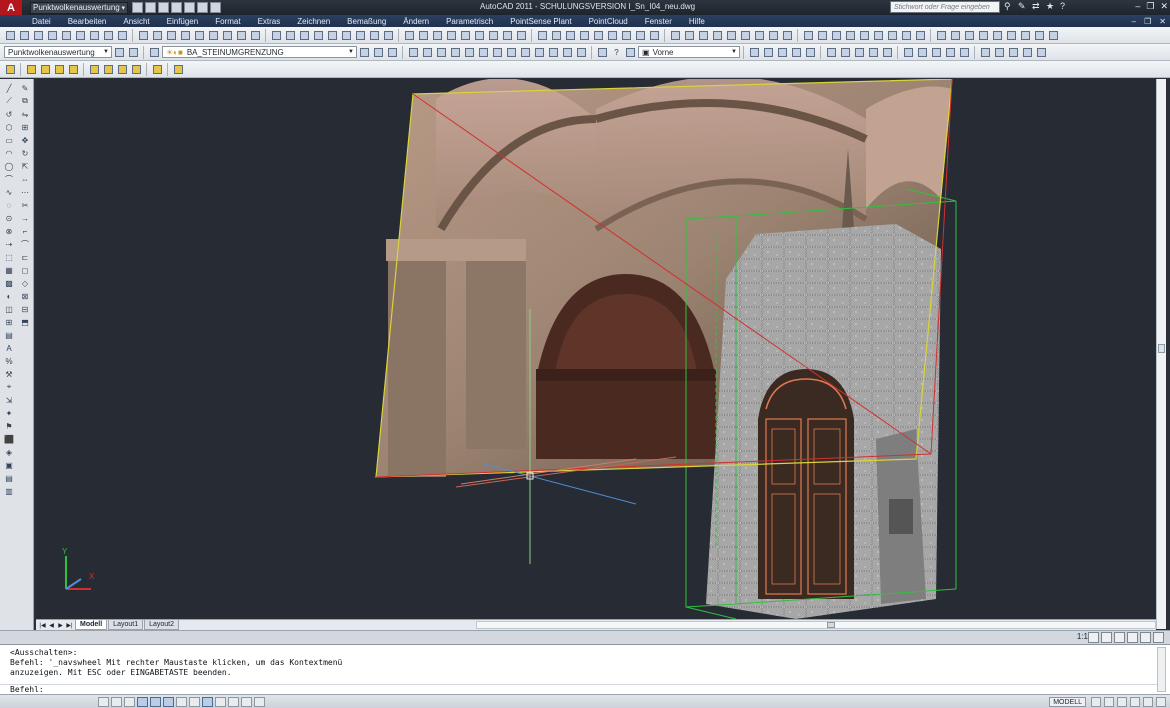  Describe the element at coordinates (255, 35) in the screenshot. I see `standard-tool-18-icon` at that location.